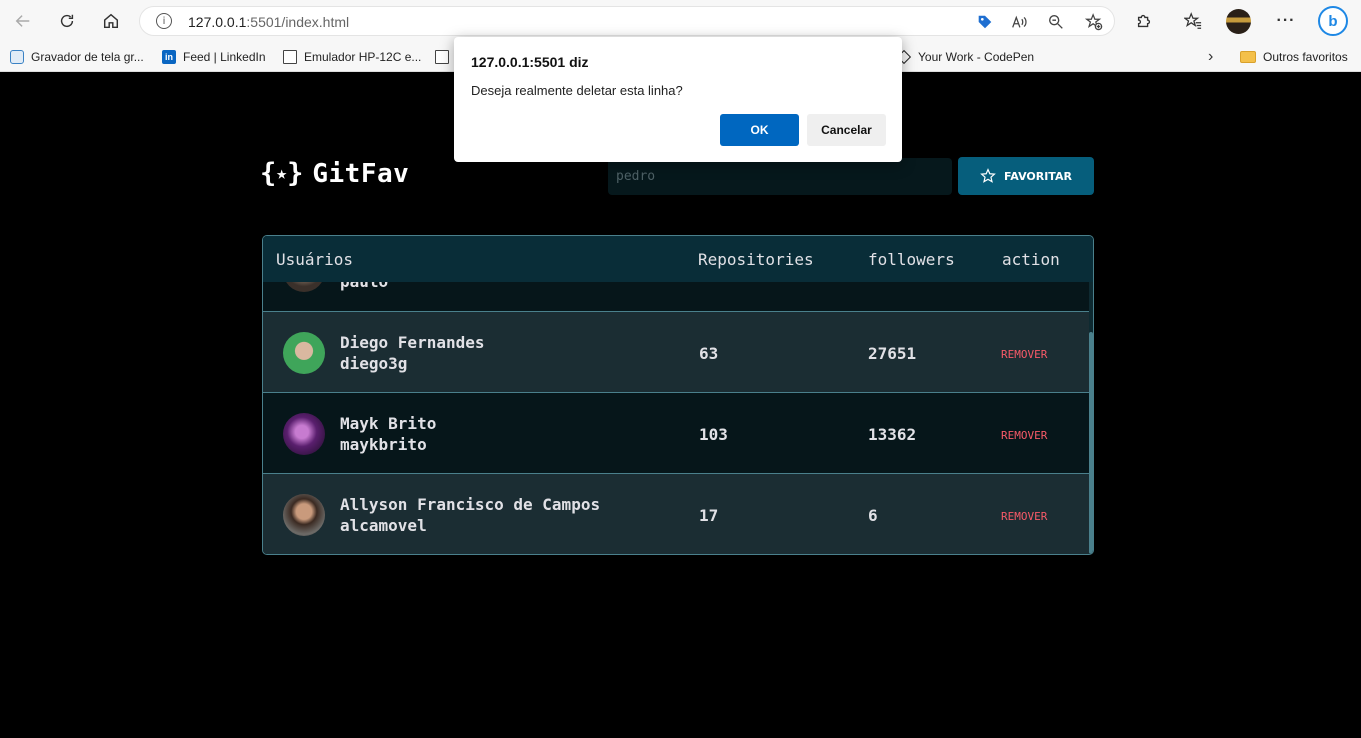 The width and height of the screenshot is (1361, 738). What do you see at coordinates (976, 57) in the screenshot?
I see `bookmark-label: Your Work - CodePen` at bounding box center [976, 57].